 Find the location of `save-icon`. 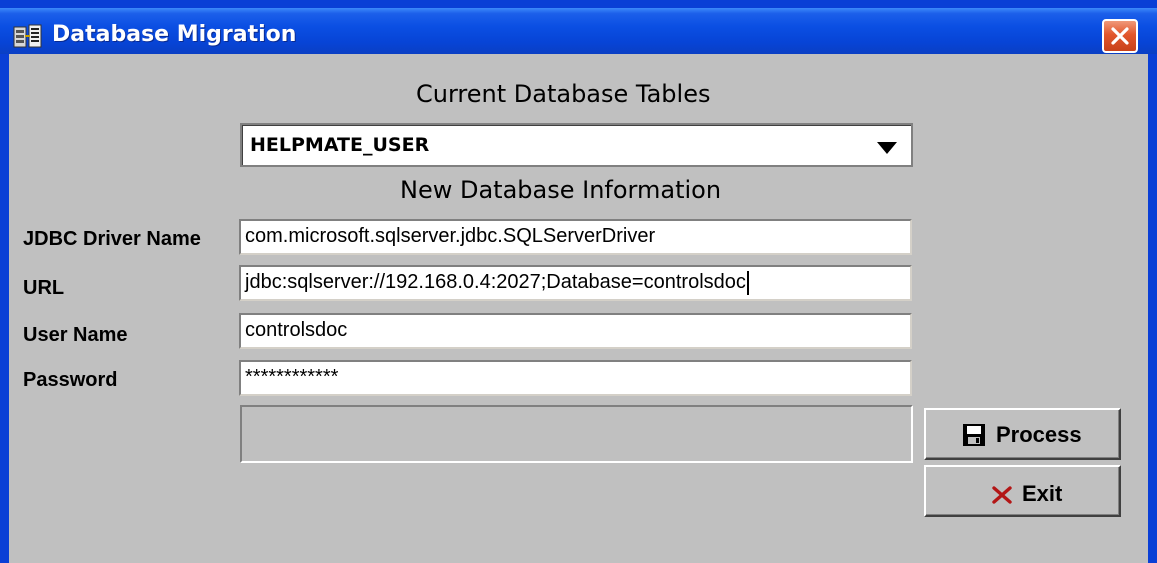

save-icon is located at coordinates (974, 438).